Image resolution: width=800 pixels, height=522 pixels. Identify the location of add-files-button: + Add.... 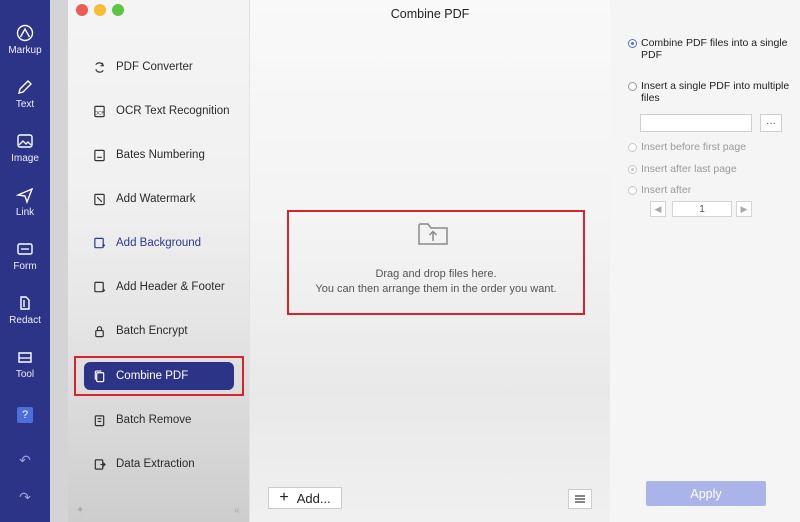
(305, 498).